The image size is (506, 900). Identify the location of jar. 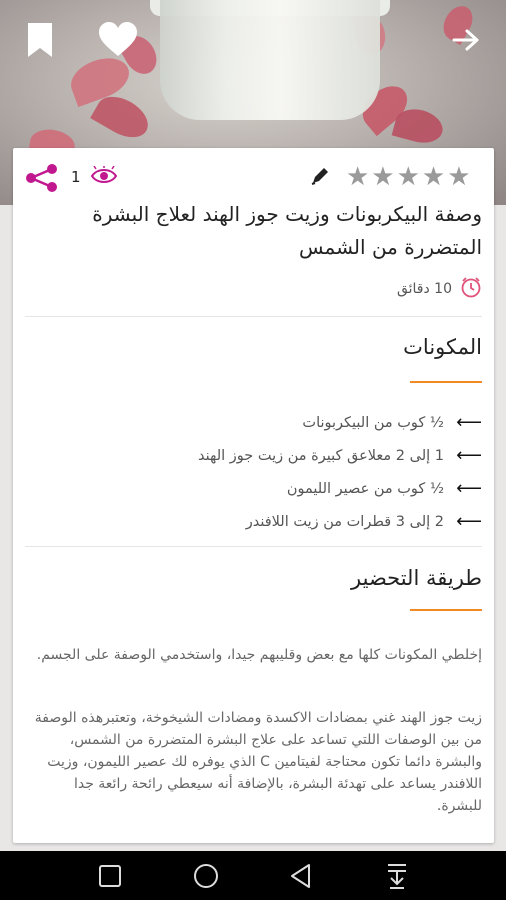
(270, 60).